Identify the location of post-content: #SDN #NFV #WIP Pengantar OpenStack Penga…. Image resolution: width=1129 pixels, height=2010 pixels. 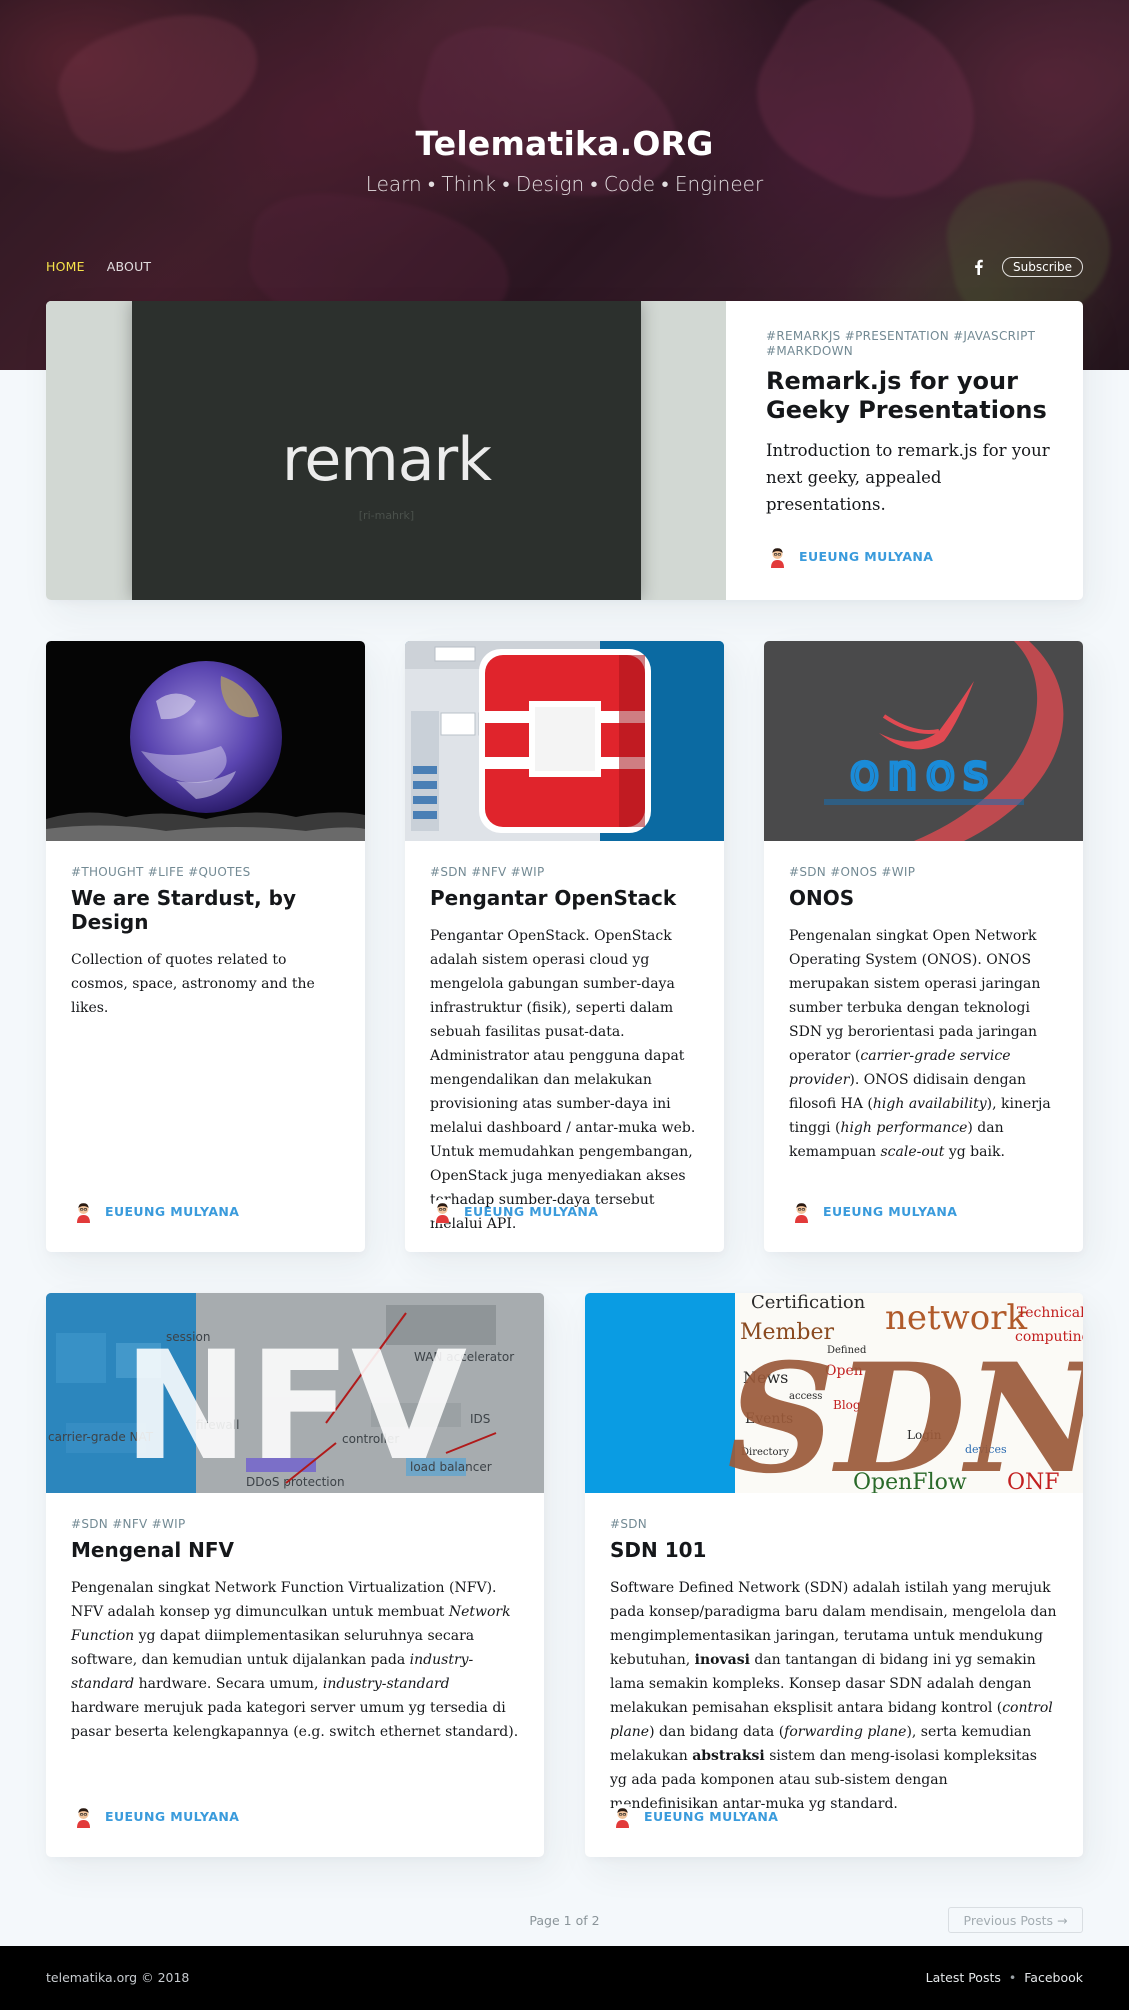
(564, 1050).